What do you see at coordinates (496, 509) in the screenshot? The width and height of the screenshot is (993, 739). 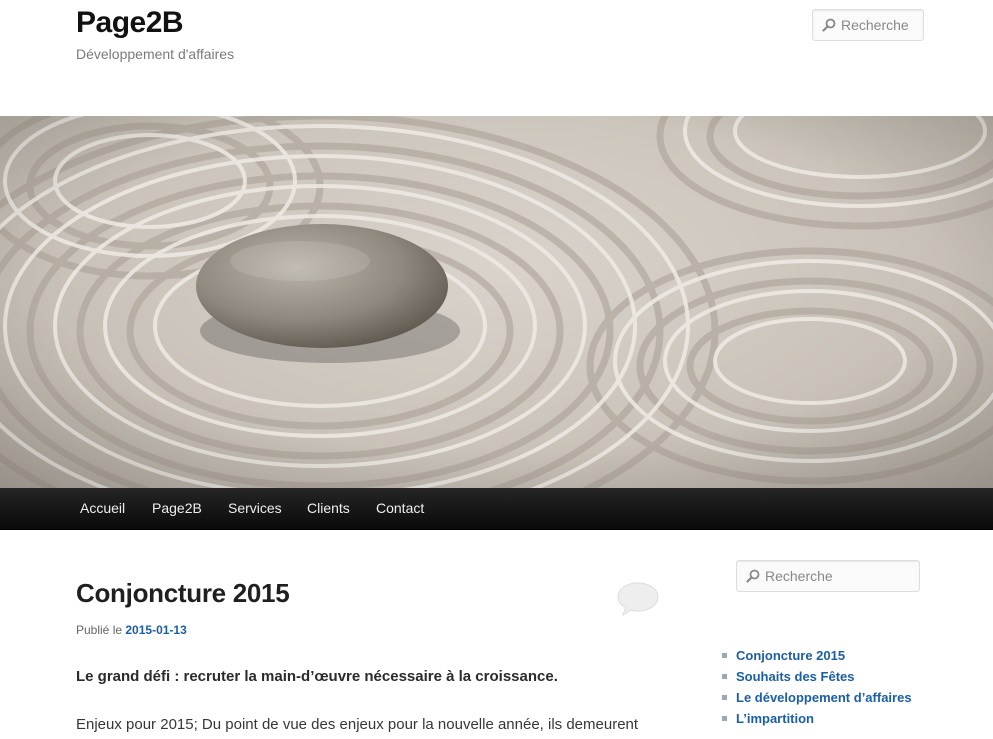 I see `main-navigation: Accueil Page2B Services Clients Contact` at bounding box center [496, 509].